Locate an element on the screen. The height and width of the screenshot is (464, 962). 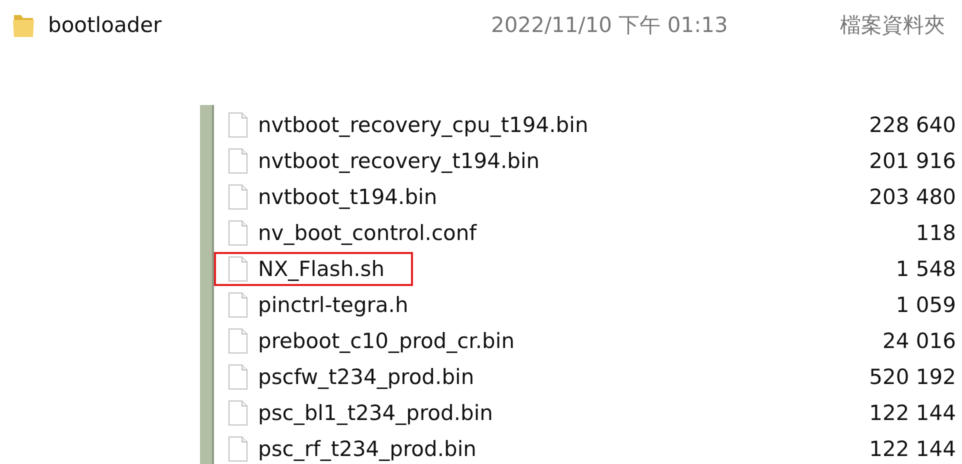
file-name: pscfw_t234_prod.bin is located at coordinates (366, 377).